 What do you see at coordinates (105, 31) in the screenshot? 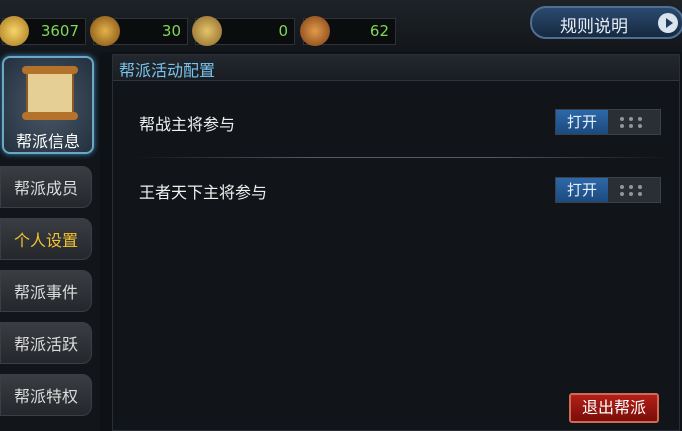
I see `helmet-icon` at bounding box center [105, 31].